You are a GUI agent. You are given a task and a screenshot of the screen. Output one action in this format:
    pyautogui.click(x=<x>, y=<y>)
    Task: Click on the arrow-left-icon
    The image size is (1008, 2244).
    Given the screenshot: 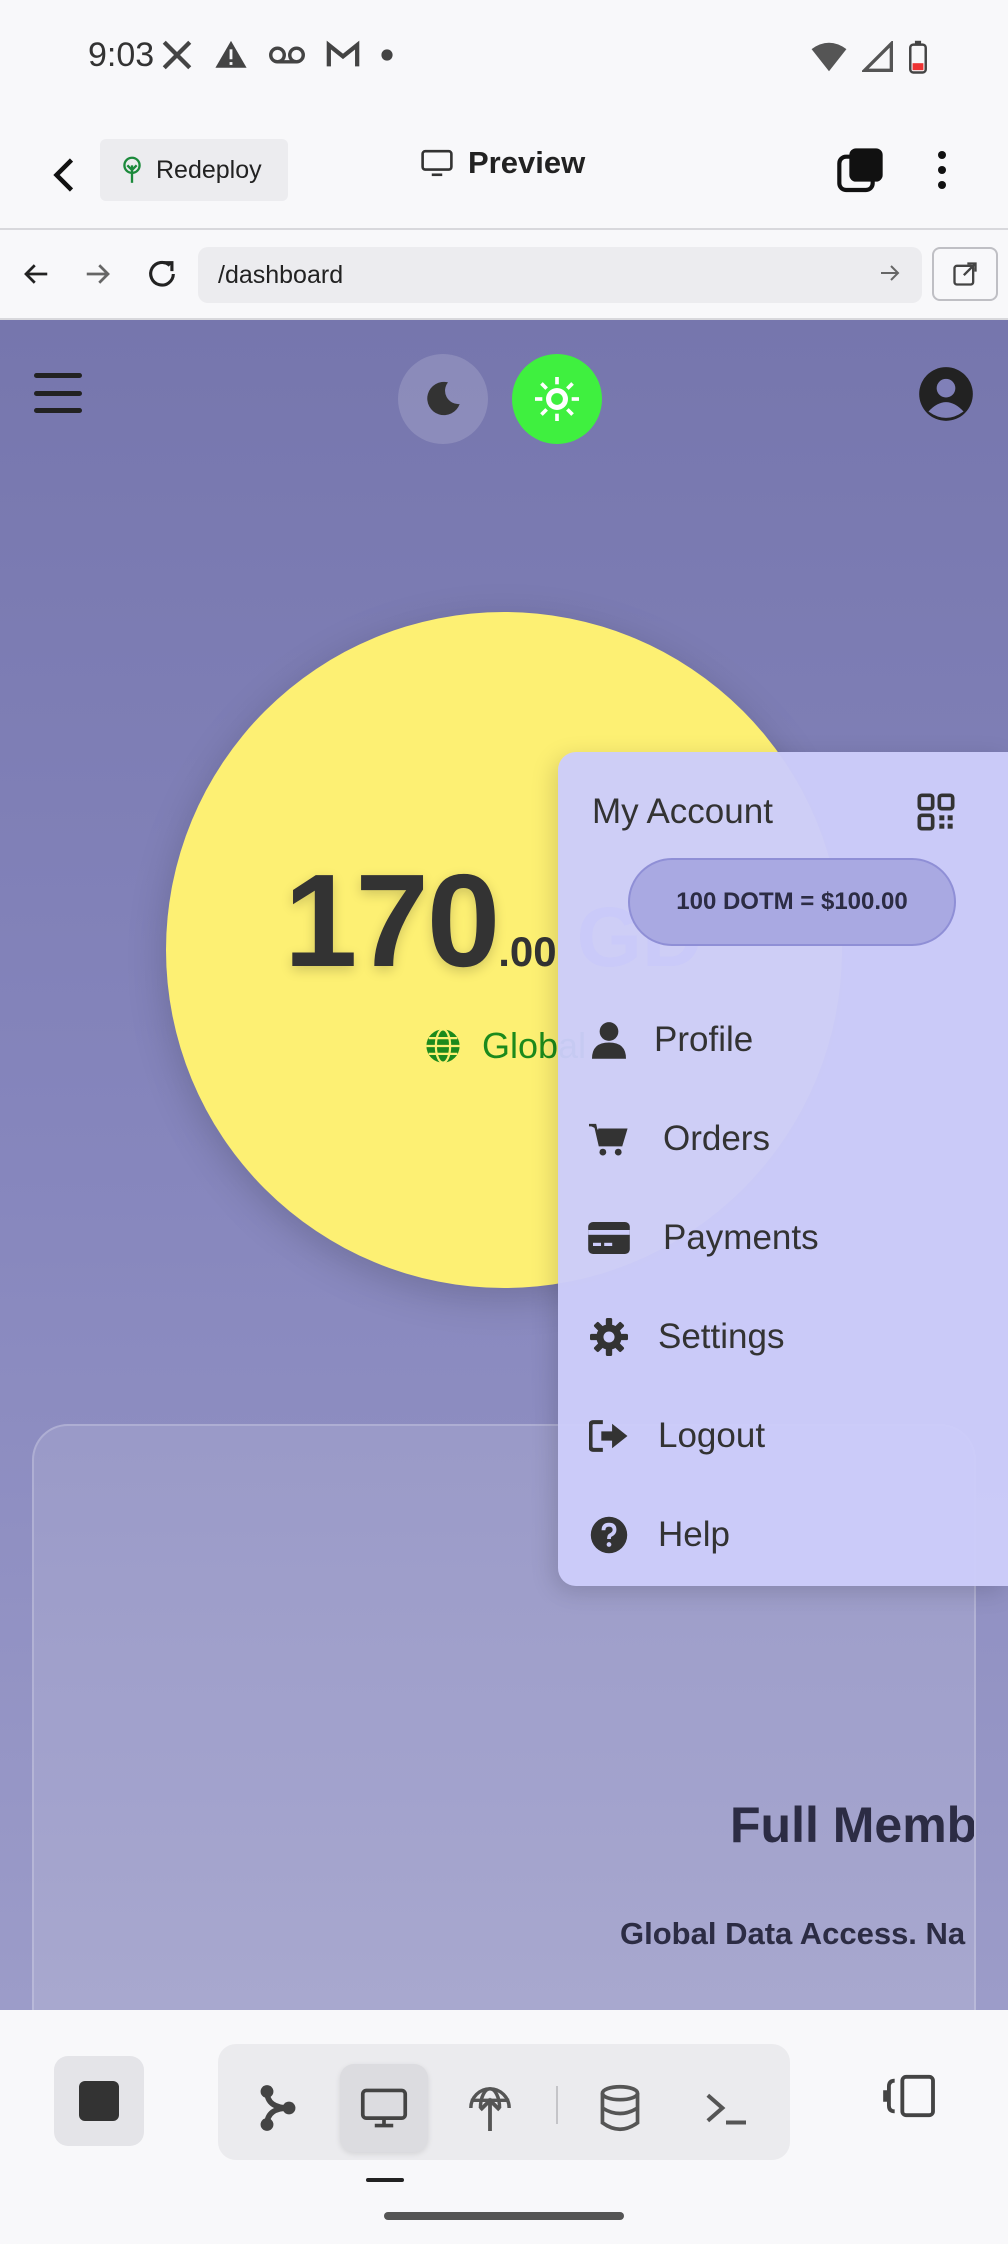 What is the action you would take?
    pyautogui.click(x=36, y=274)
    